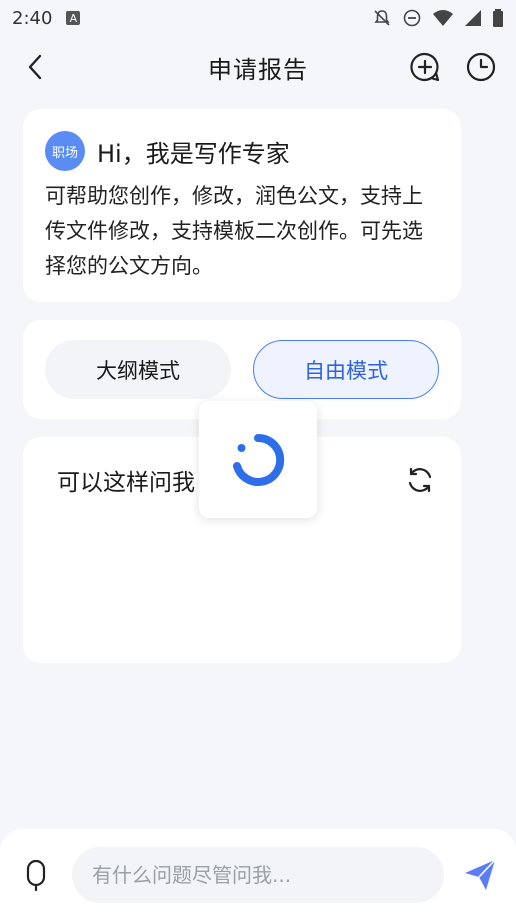 Image resolution: width=516 pixels, height=919 pixels. Describe the element at coordinates (498, 18) in the screenshot. I see `battery-icon` at that location.